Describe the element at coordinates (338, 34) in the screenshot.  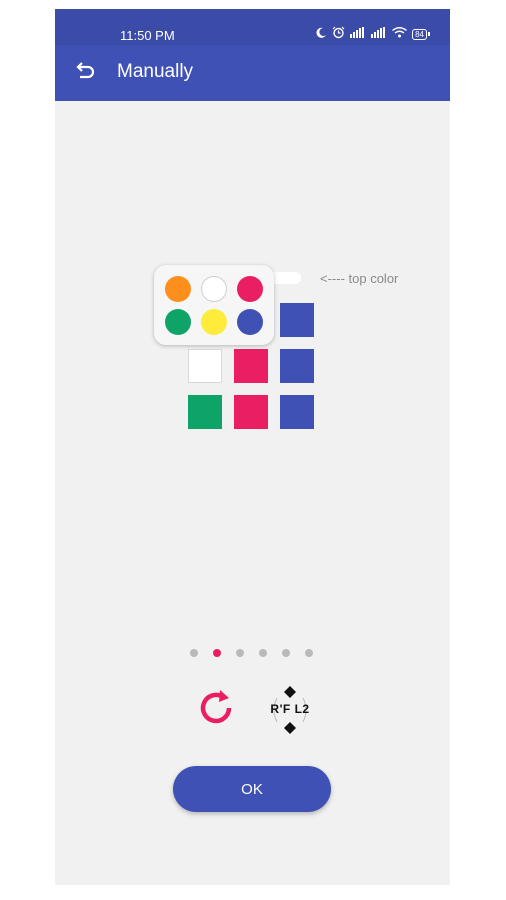
I see `alarm-icon` at that location.